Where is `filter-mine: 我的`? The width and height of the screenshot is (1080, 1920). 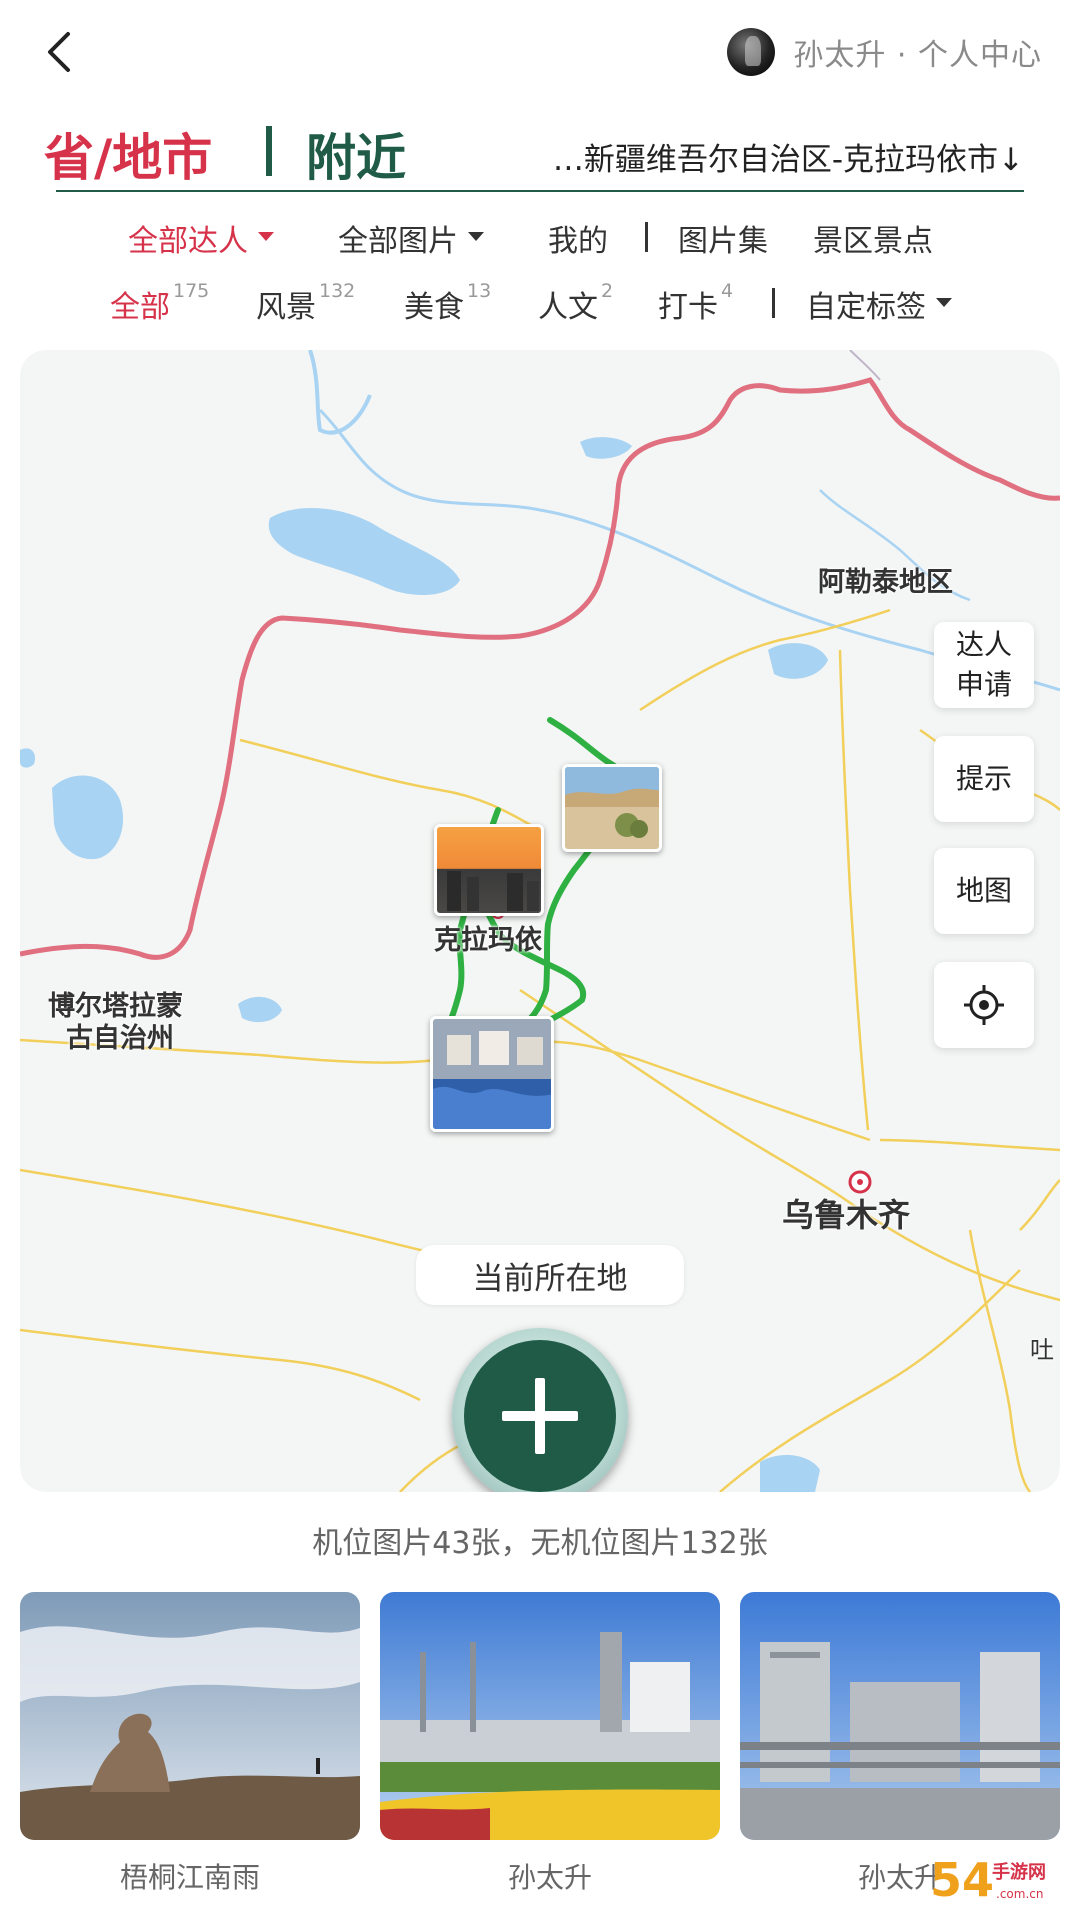
filter-mine: 我的 is located at coordinates (578, 238).